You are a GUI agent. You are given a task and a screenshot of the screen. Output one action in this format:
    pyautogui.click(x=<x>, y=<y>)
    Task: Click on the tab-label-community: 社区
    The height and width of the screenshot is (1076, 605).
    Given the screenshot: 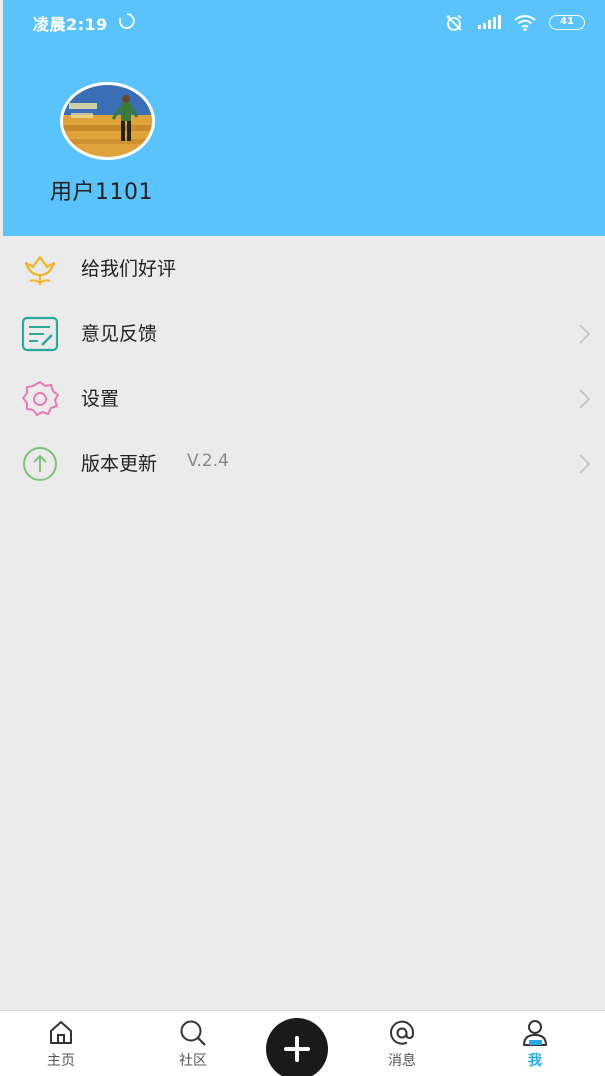 What is the action you would take?
    pyautogui.click(x=193, y=1061)
    